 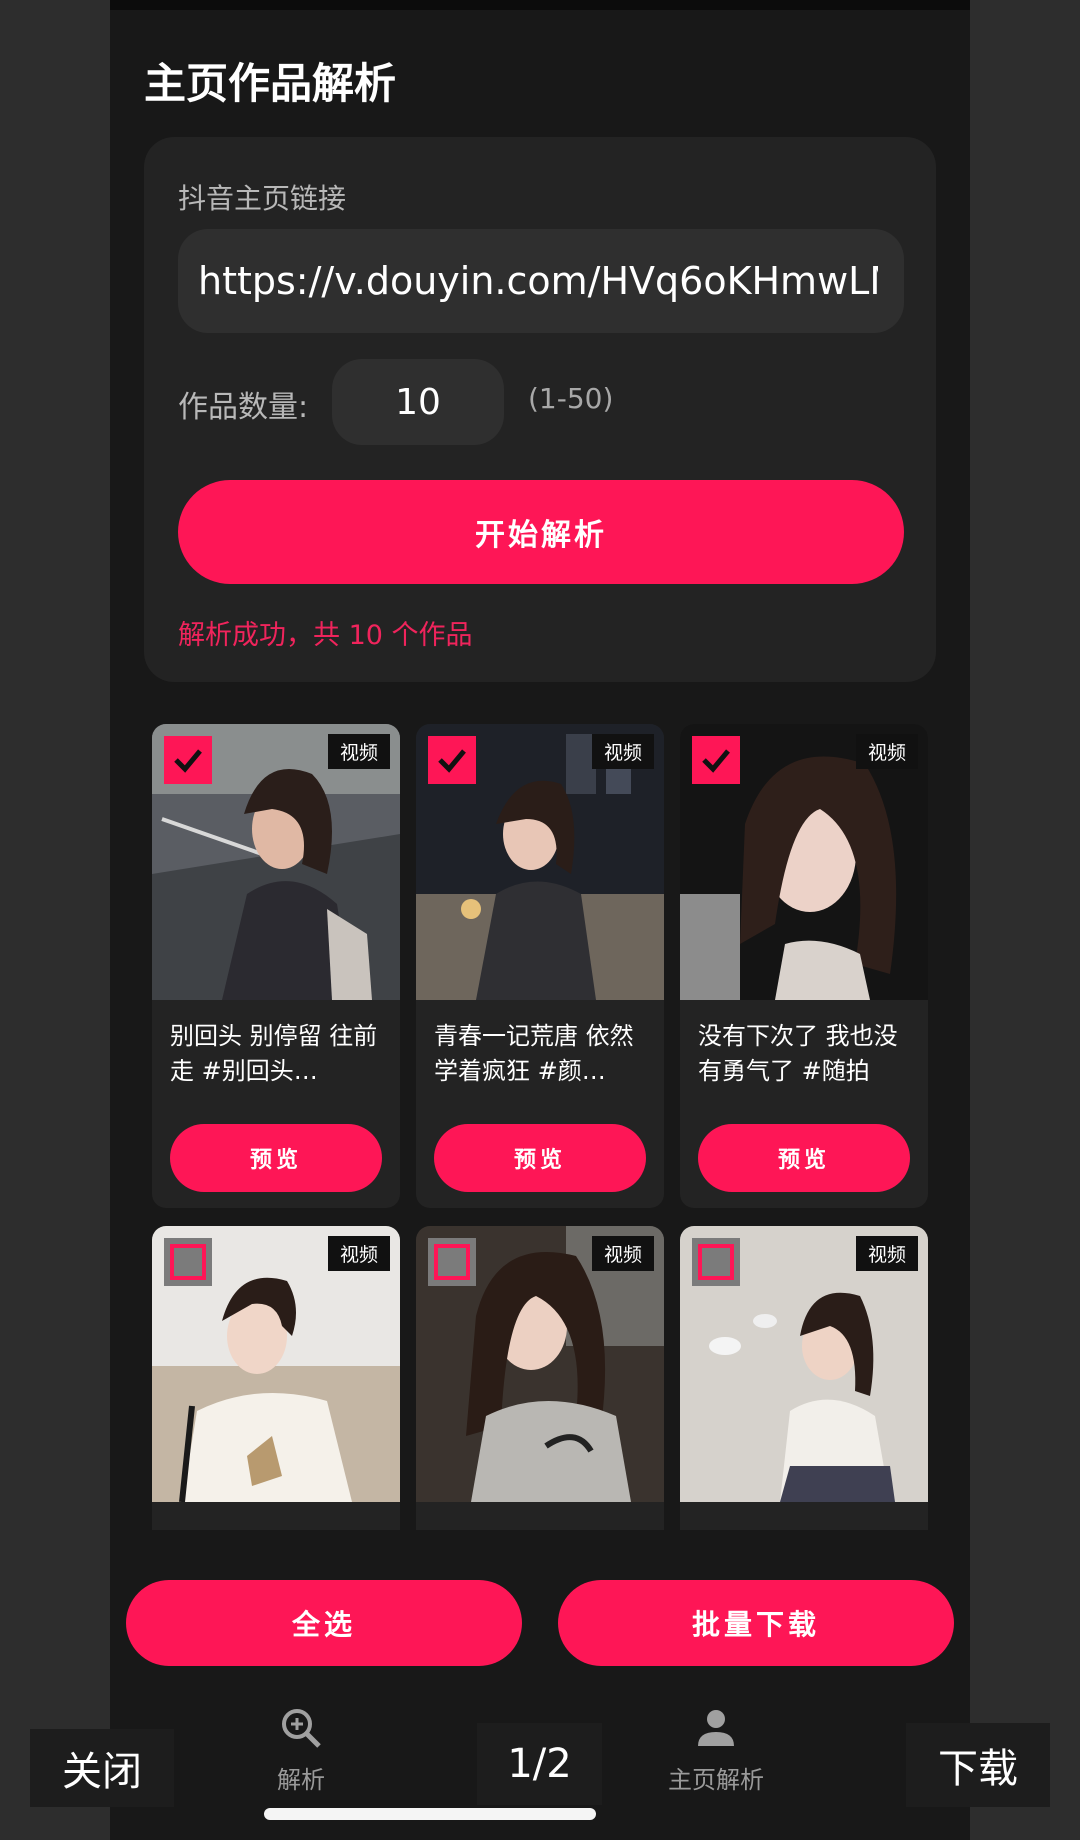 I want to click on batch-download-button: 批量下载, so click(x=756, y=1623).